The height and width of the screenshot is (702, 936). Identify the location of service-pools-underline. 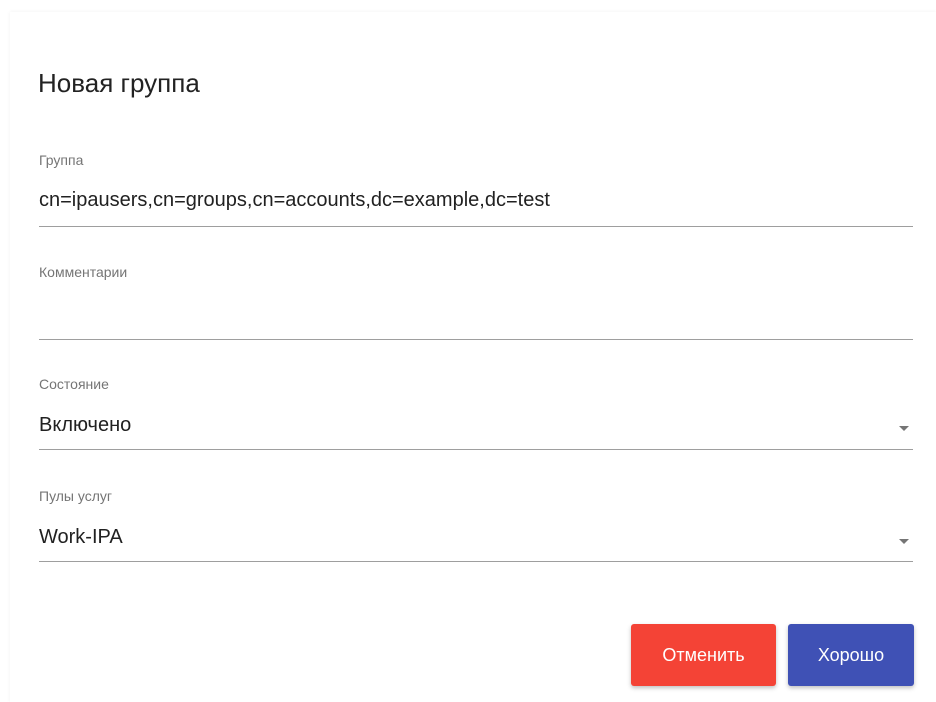
(476, 561).